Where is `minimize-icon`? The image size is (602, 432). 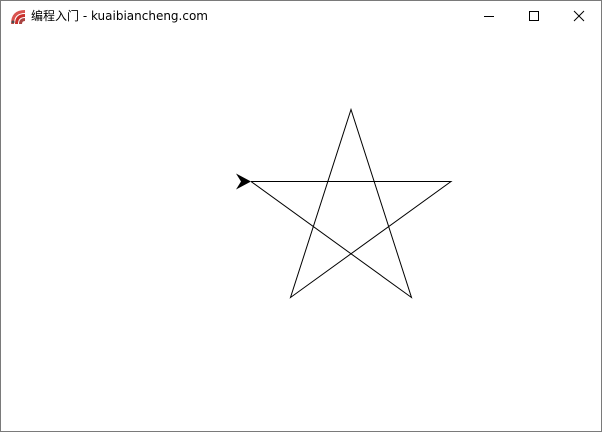 minimize-icon is located at coordinates (489, 16).